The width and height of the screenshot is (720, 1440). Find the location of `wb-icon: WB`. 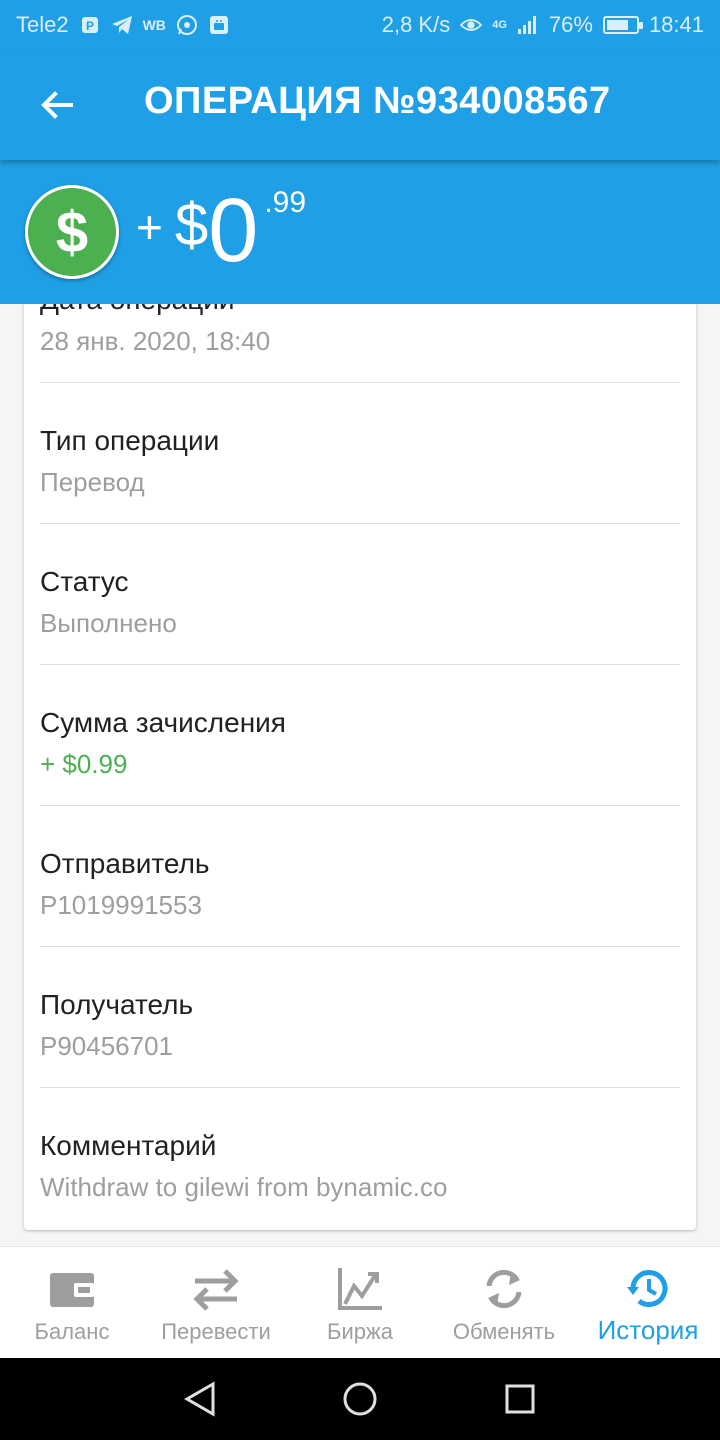

wb-icon: WB is located at coordinates (154, 25).